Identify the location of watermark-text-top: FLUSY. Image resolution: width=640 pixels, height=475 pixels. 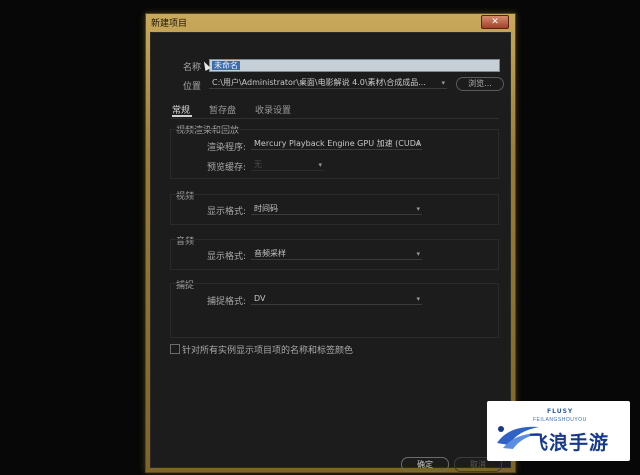
(560, 411).